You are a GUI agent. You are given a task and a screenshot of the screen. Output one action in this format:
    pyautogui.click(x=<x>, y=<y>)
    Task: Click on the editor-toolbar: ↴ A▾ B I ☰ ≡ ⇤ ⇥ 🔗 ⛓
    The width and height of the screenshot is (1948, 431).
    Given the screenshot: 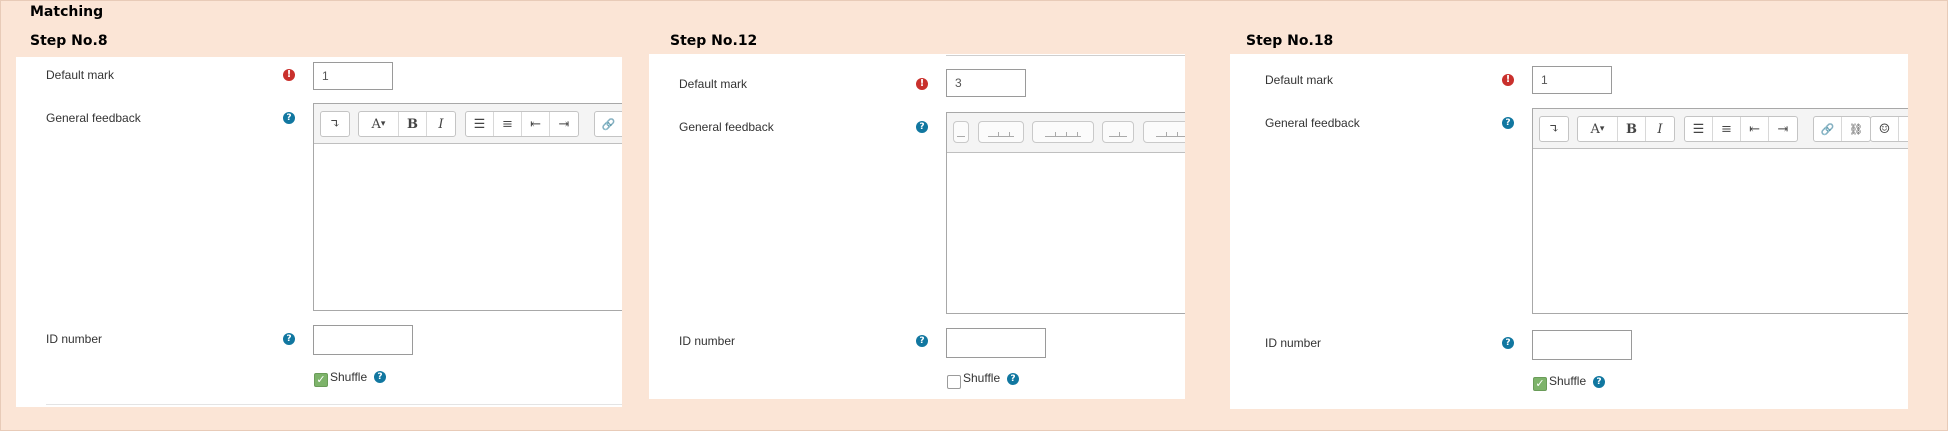 What is the action you would take?
    pyautogui.click(x=468, y=124)
    